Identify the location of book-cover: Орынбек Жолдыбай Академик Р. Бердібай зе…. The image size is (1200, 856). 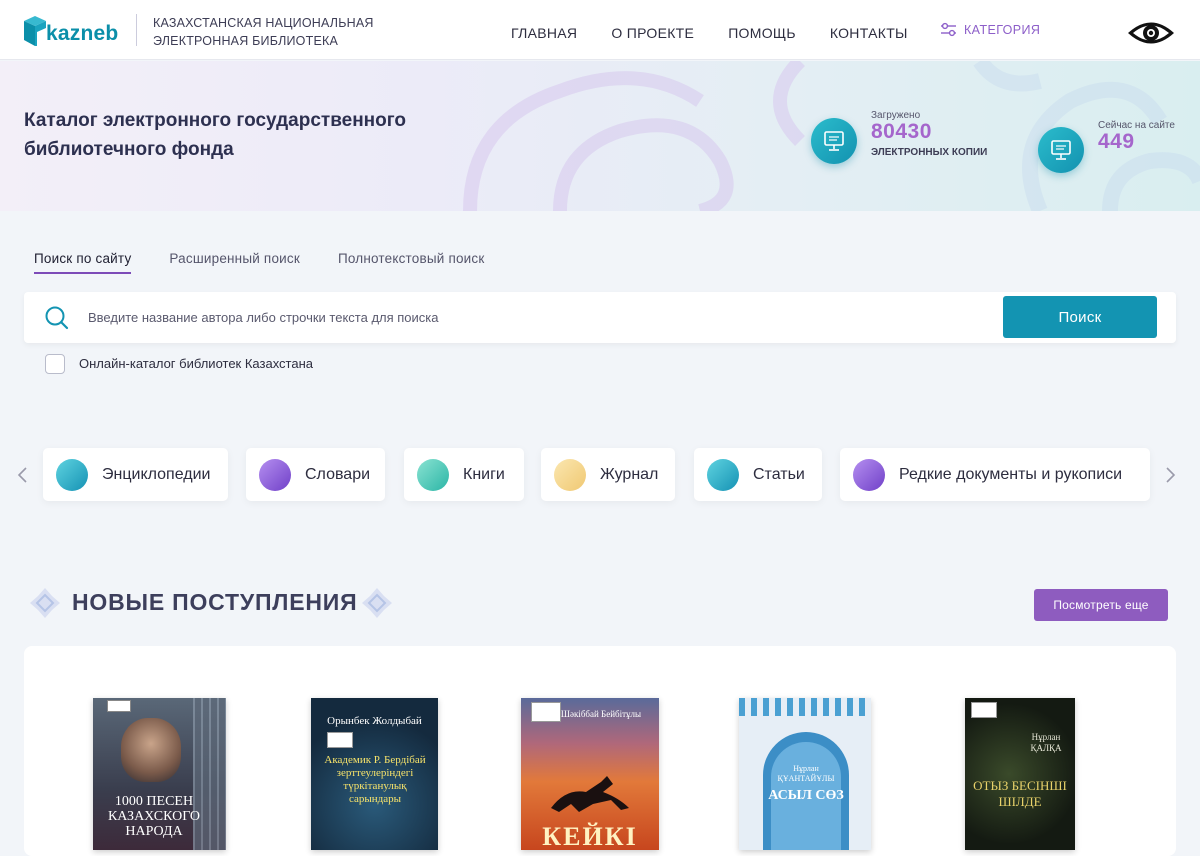
(374, 774).